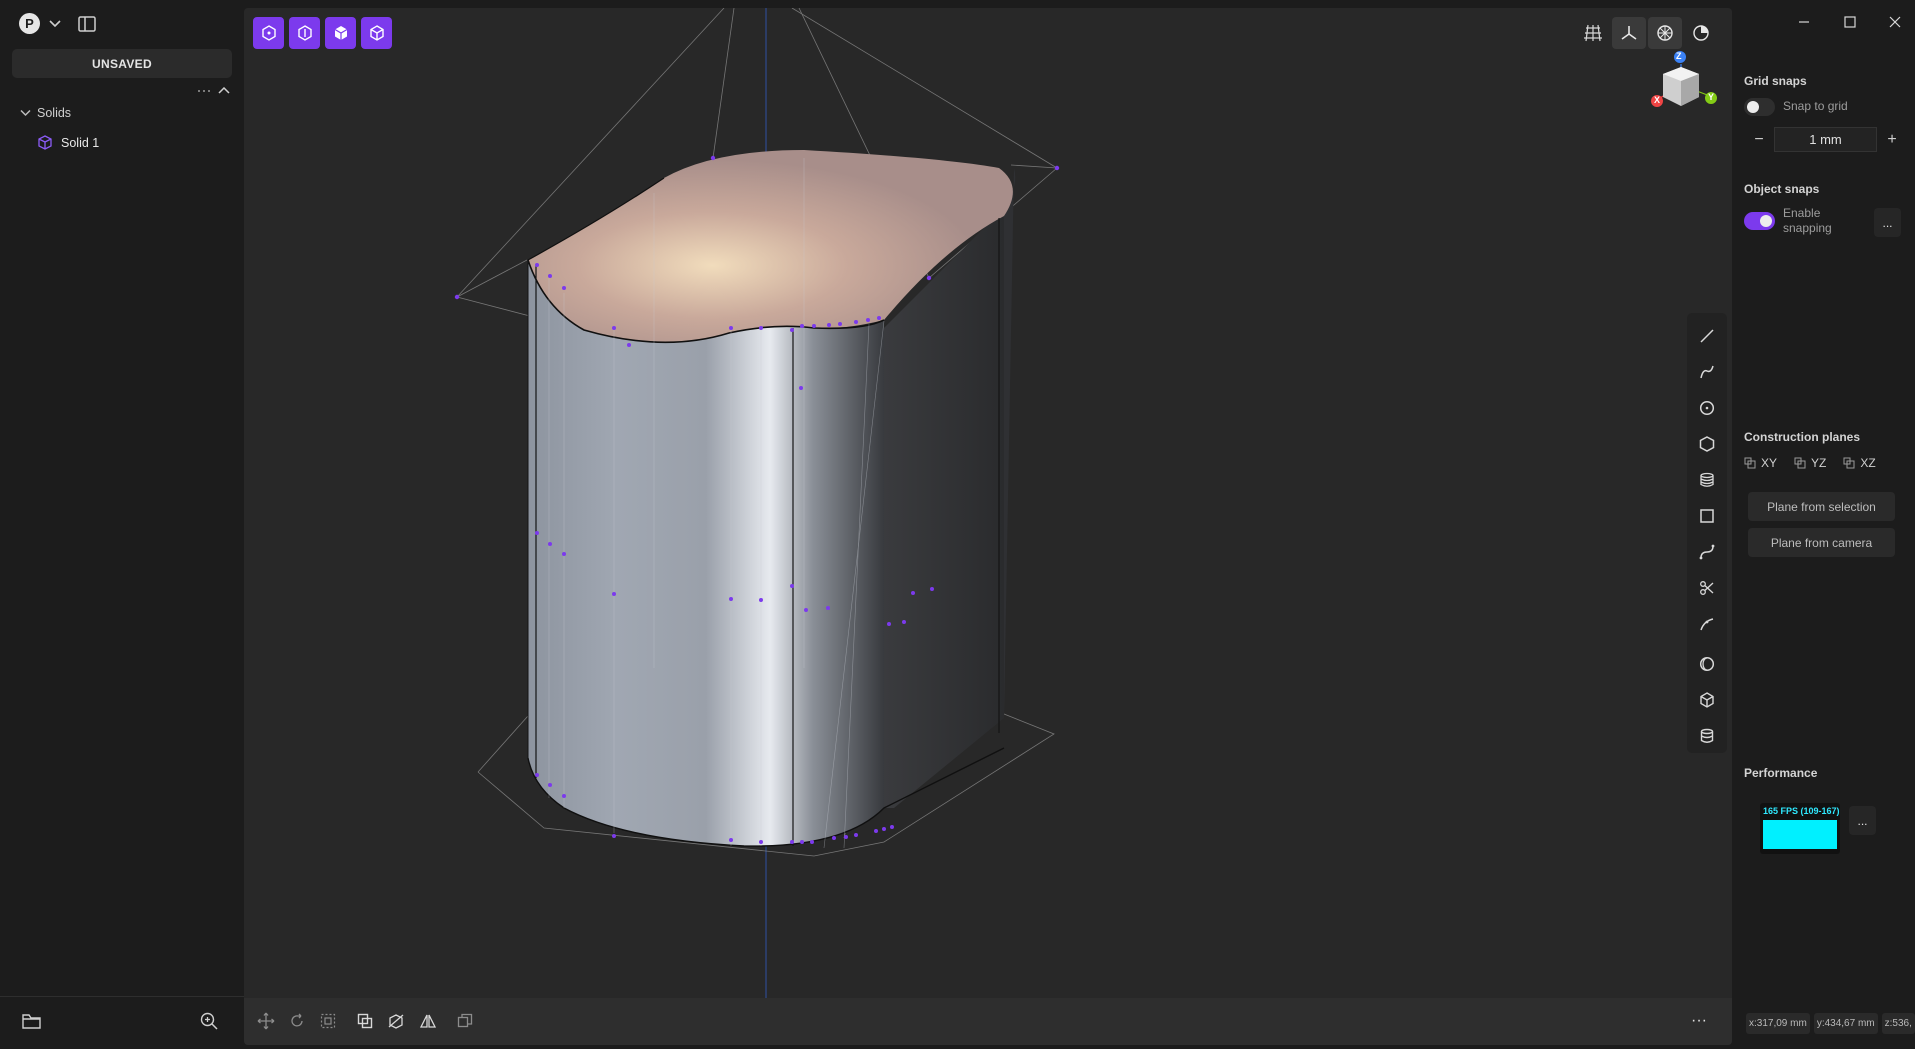 Image resolution: width=1915 pixels, height=1049 pixels. I want to click on snap-to-grid-label: Snap to grid, so click(1815, 106).